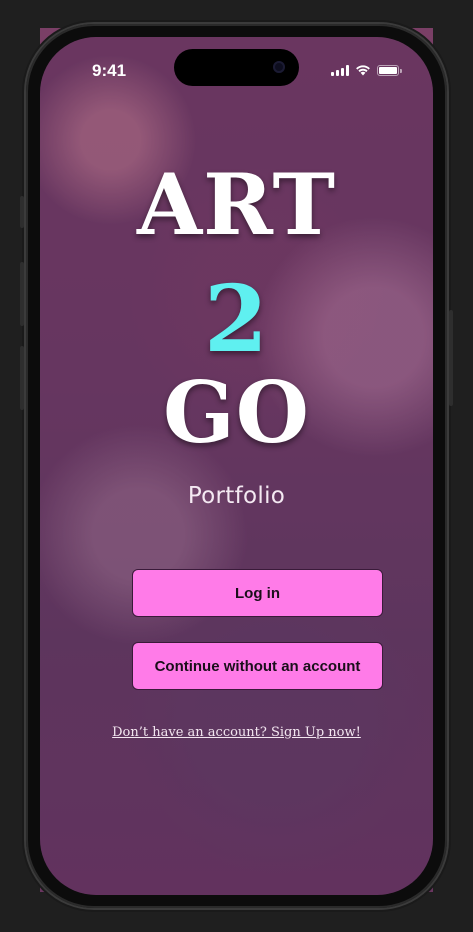  I want to click on logo-art-text: ART, so click(236, 204).